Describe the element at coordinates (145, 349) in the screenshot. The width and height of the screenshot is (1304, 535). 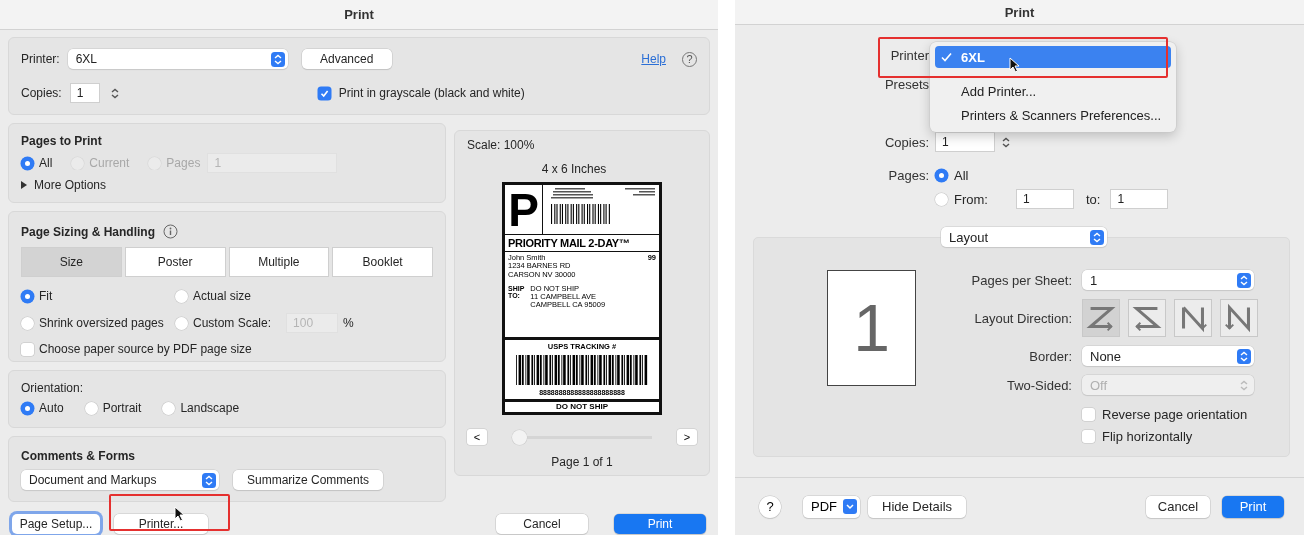
I see `checkbox-label: Choose paper source by PDF page size` at that location.